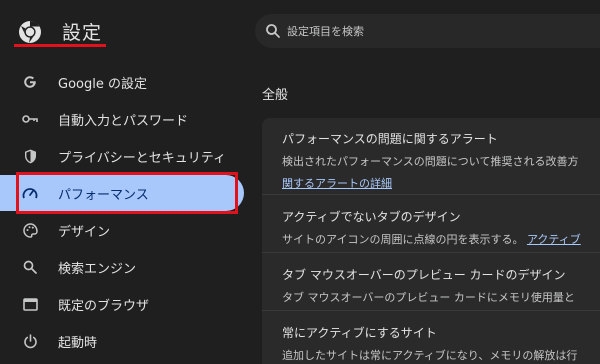 This screenshot has height=364, width=600. What do you see at coordinates (441, 183) in the screenshot?
I see `learn-more-link: 関するアラートの詳細` at bounding box center [441, 183].